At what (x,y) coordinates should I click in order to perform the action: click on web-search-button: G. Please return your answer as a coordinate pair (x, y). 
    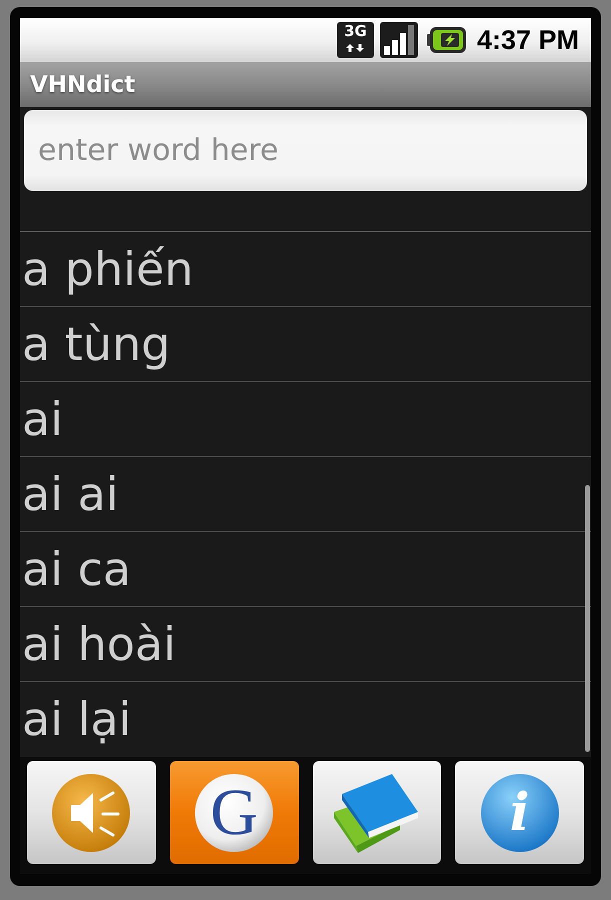
    Looking at the image, I should click on (234, 812).